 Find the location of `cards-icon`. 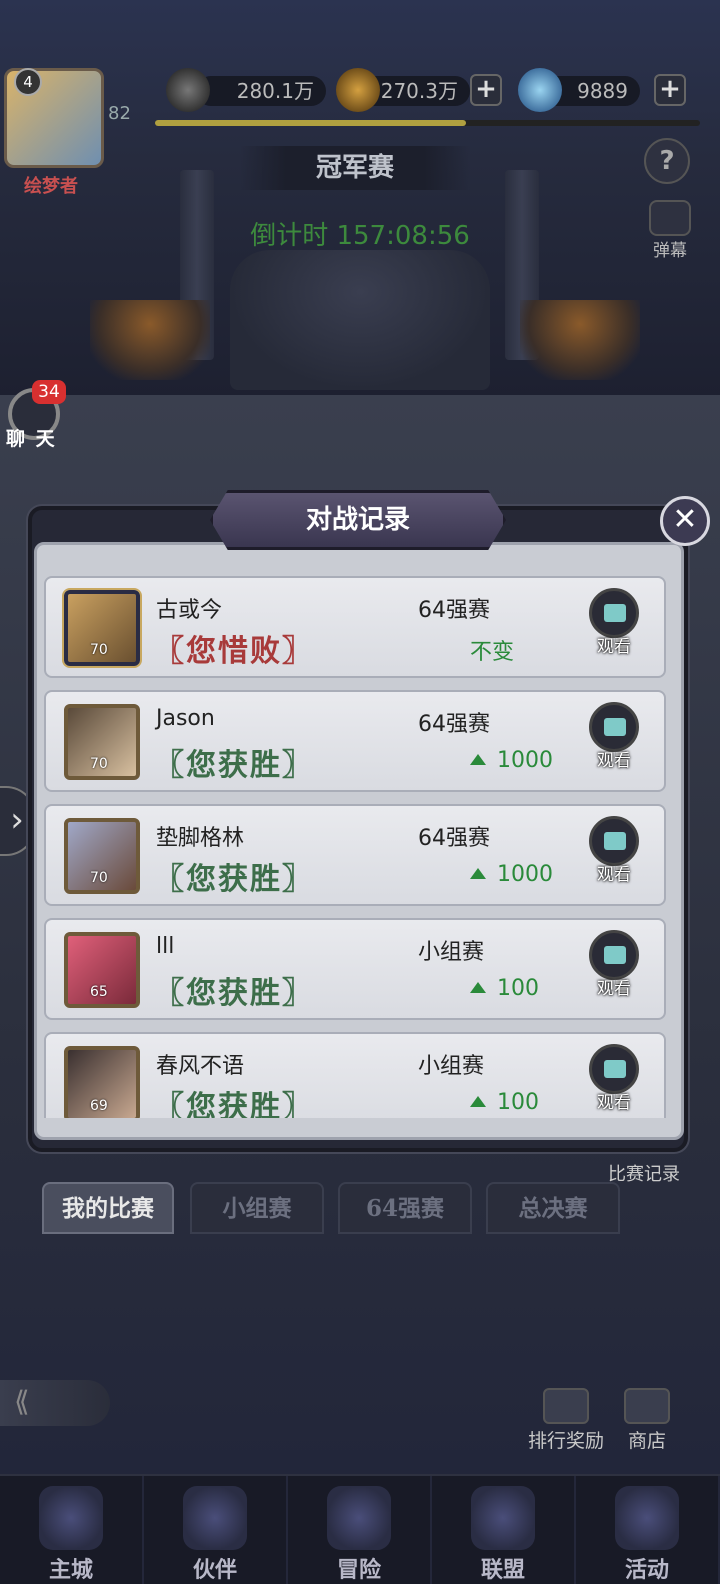

cards-icon is located at coordinates (647, 1518).